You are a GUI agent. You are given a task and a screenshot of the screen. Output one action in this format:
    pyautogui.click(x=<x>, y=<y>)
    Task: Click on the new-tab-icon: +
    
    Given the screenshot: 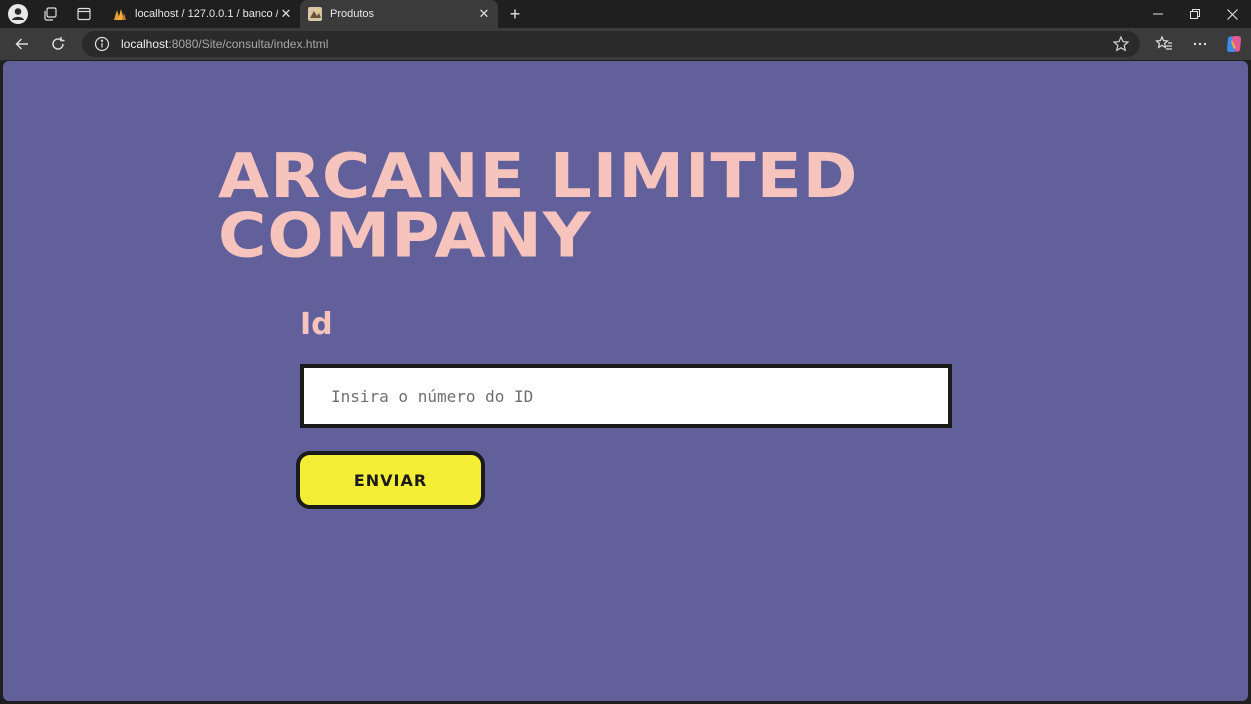 What is the action you would take?
    pyautogui.click(x=515, y=14)
    